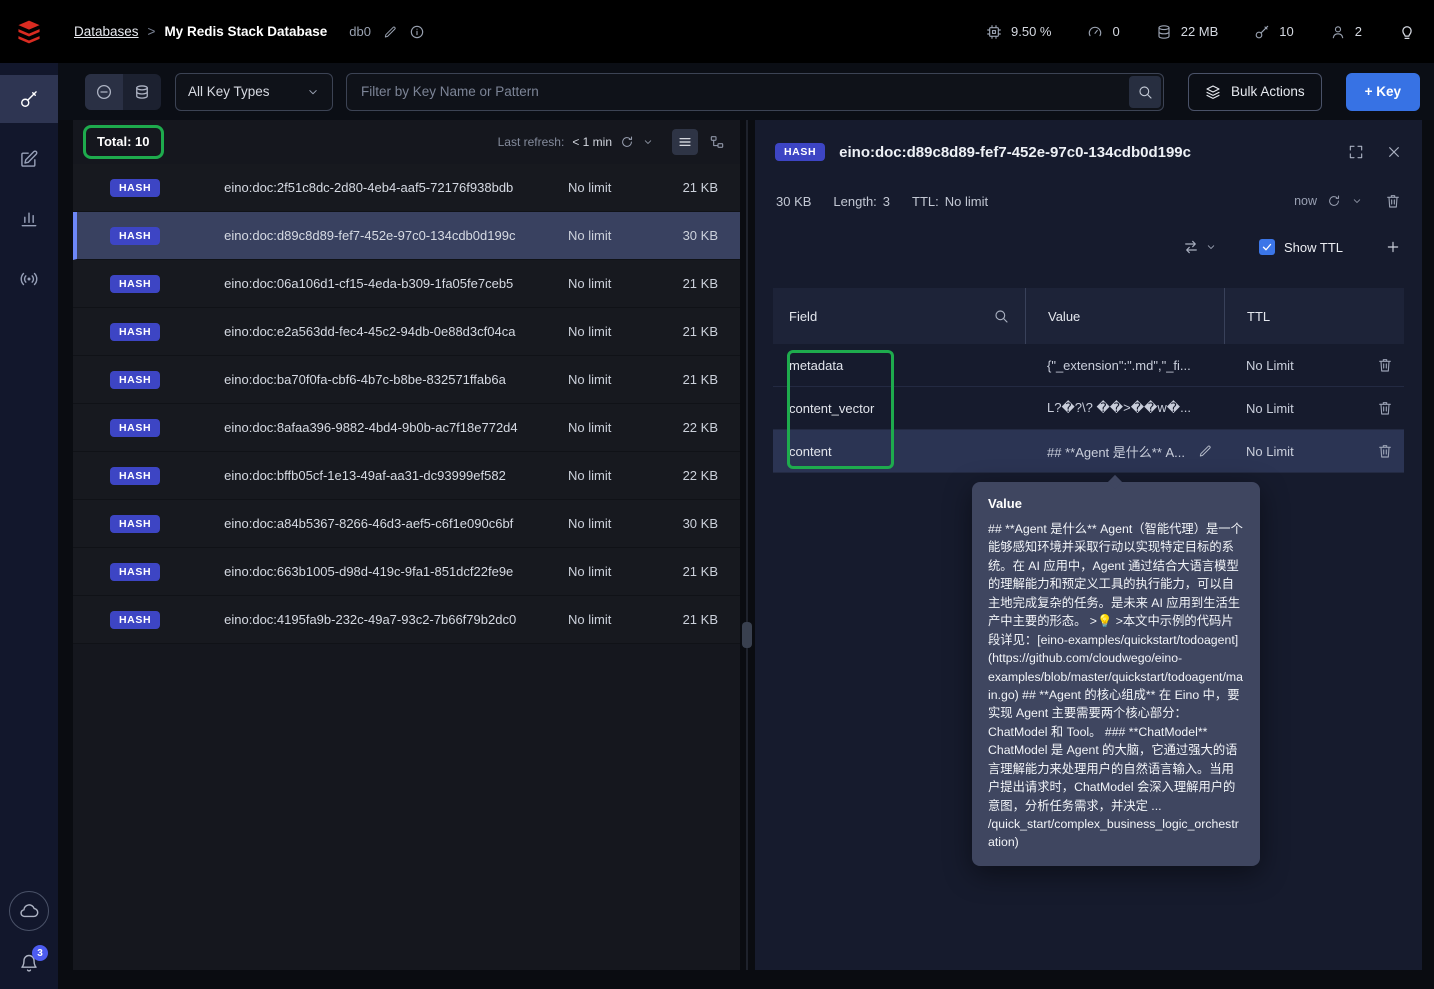  I want to click on view-toggle-group, so click(701, 142).